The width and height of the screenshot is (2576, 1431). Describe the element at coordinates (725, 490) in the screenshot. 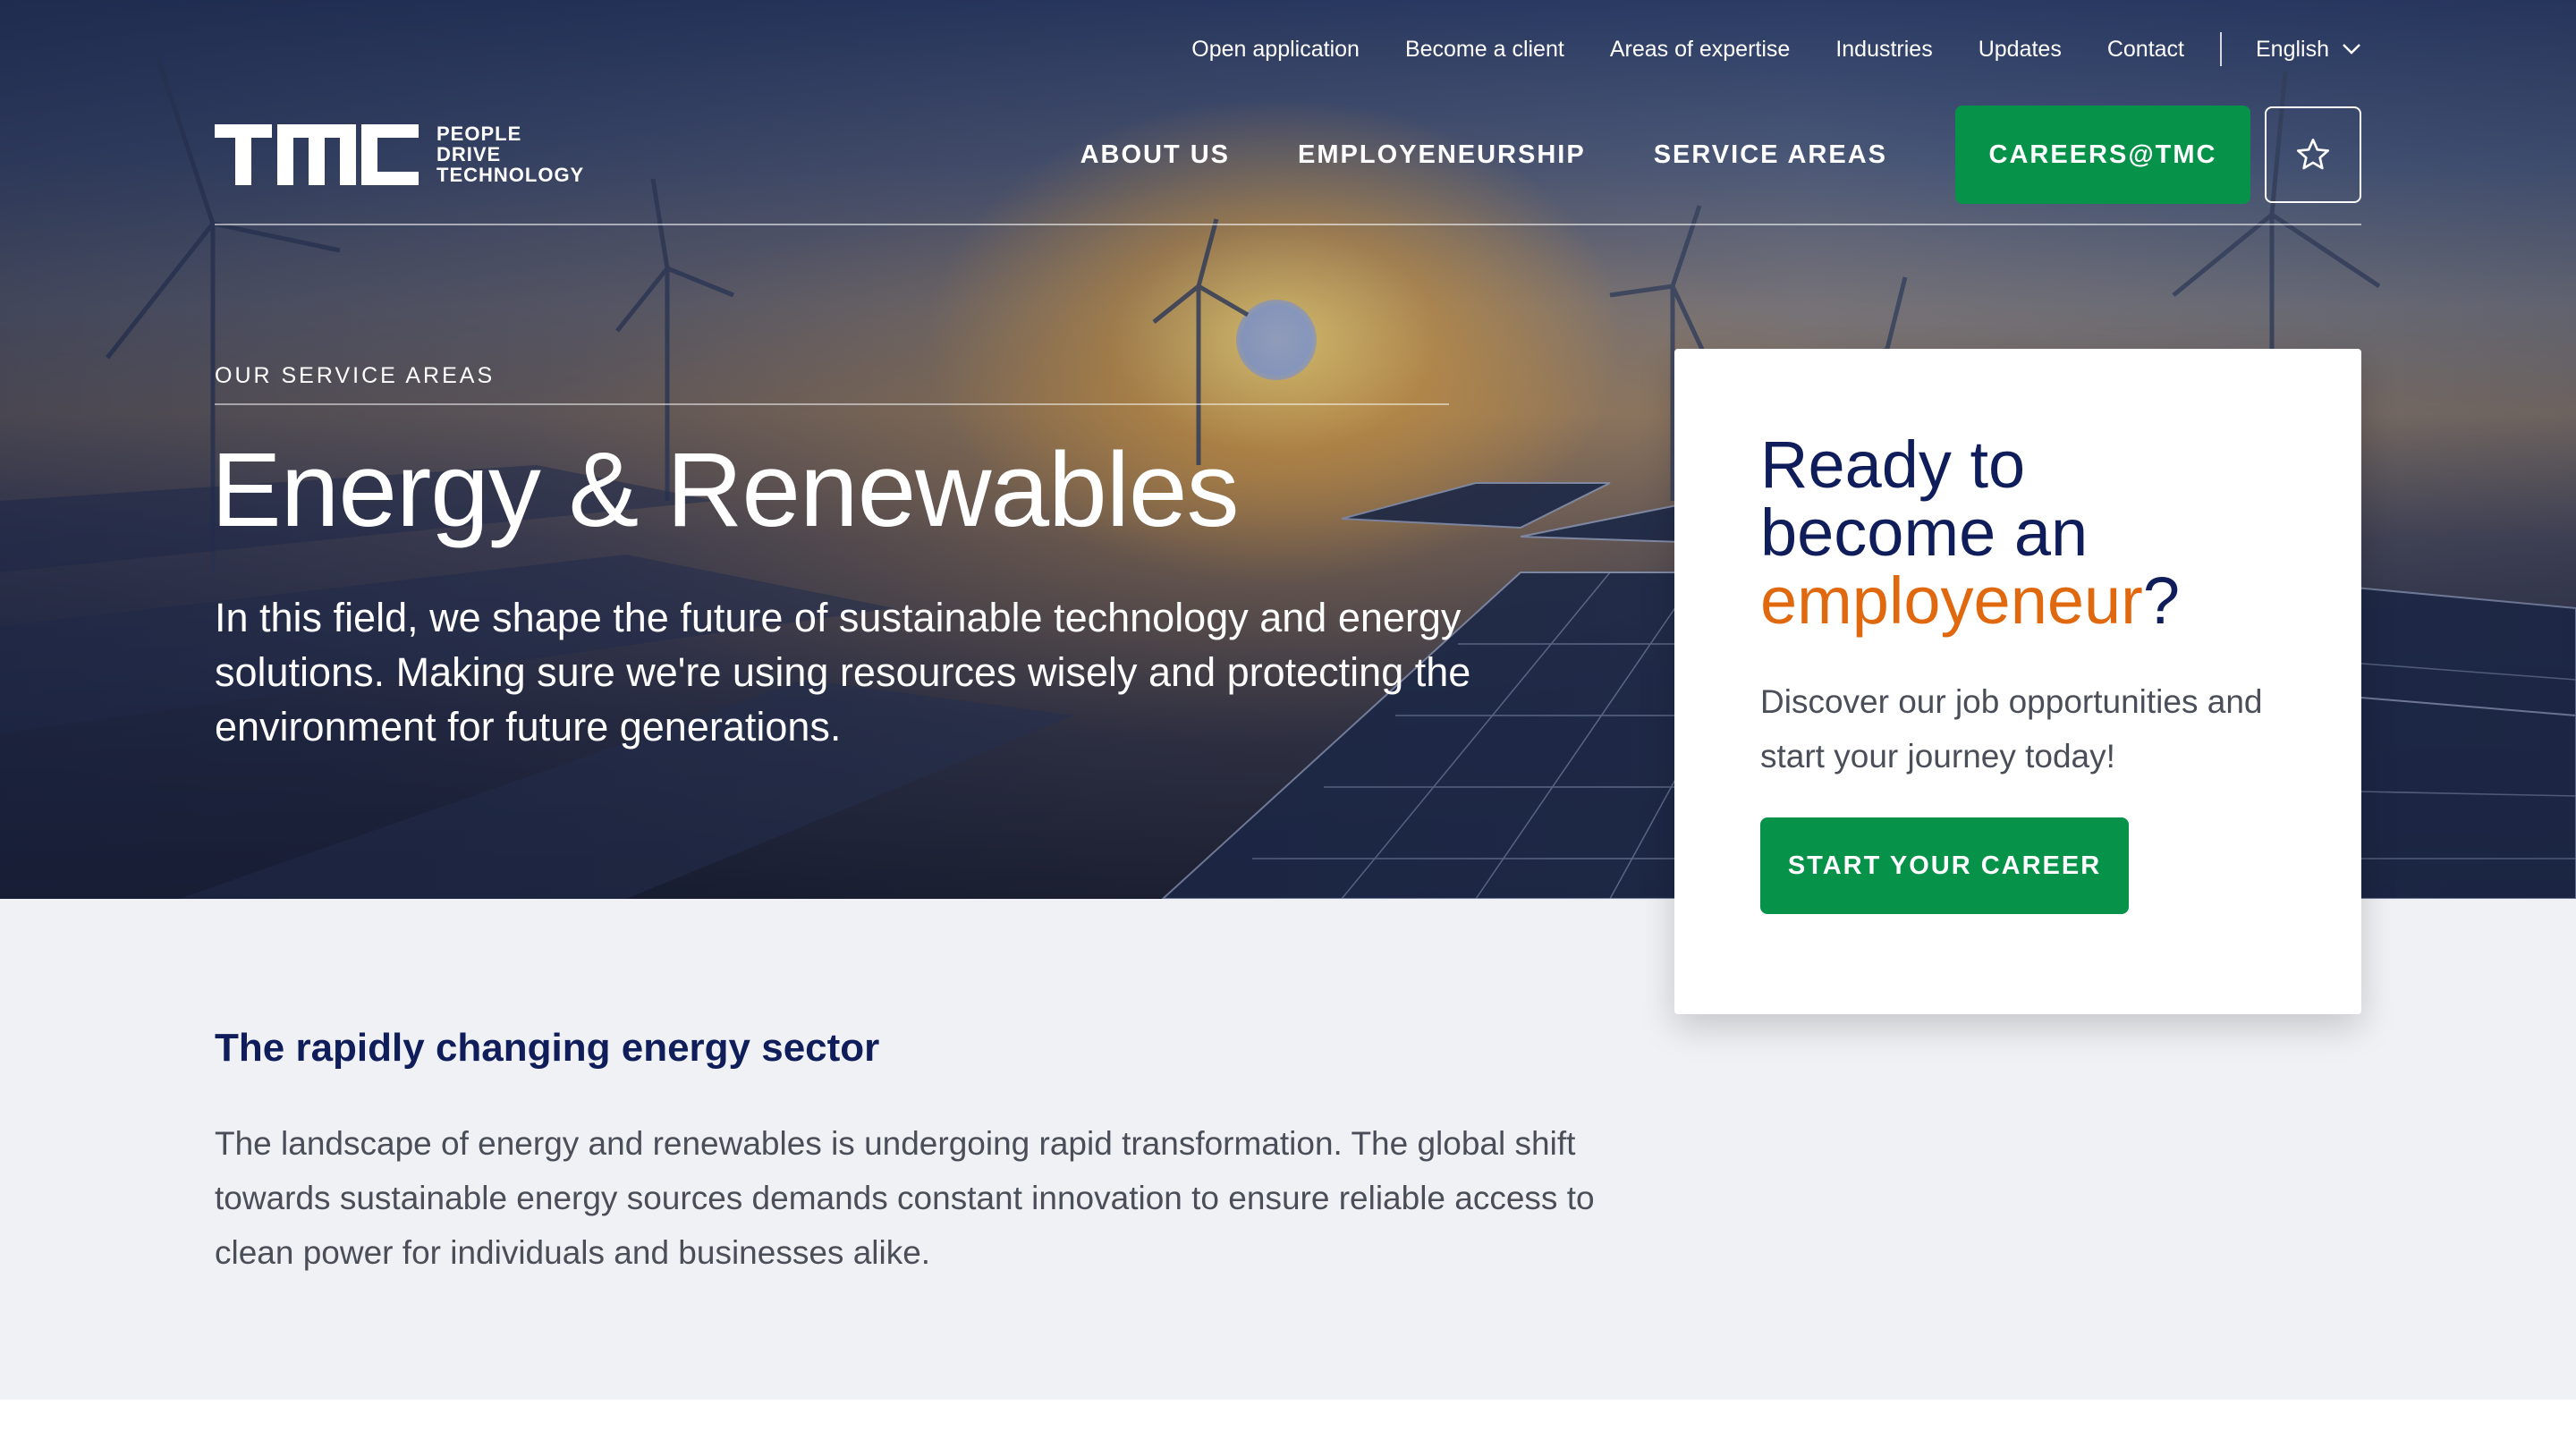

I see `page-title: Energy & Renewables` at that location.